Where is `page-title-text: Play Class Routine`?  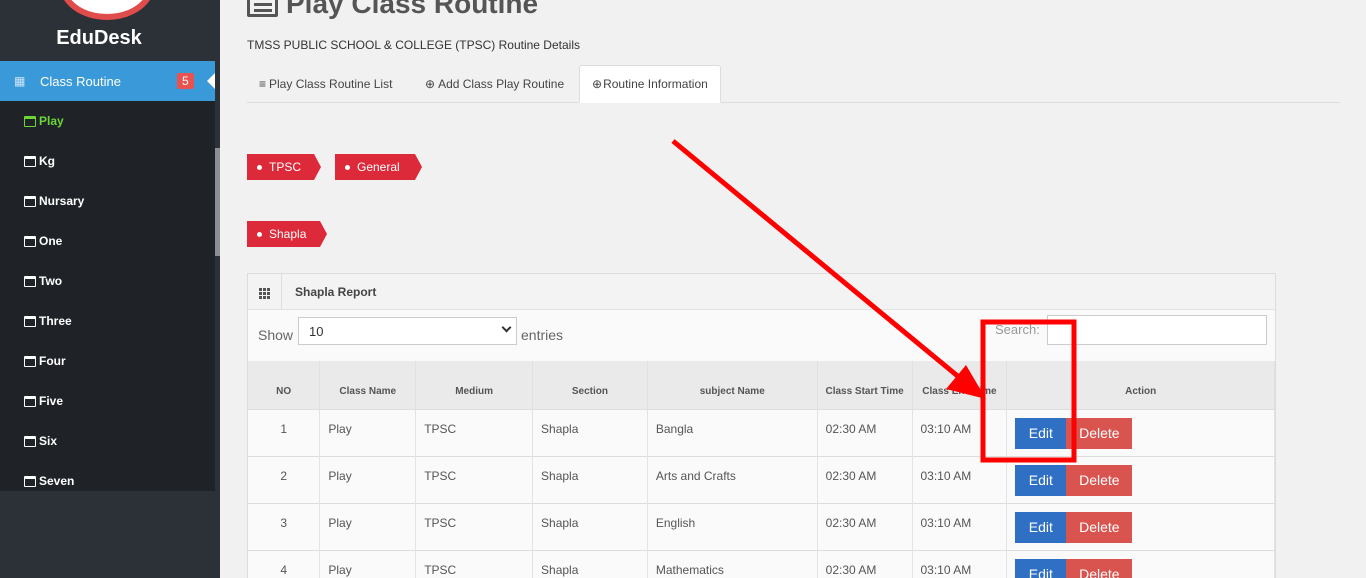 page-title-text: Play Class Routine is located at coordinates (412, 9).